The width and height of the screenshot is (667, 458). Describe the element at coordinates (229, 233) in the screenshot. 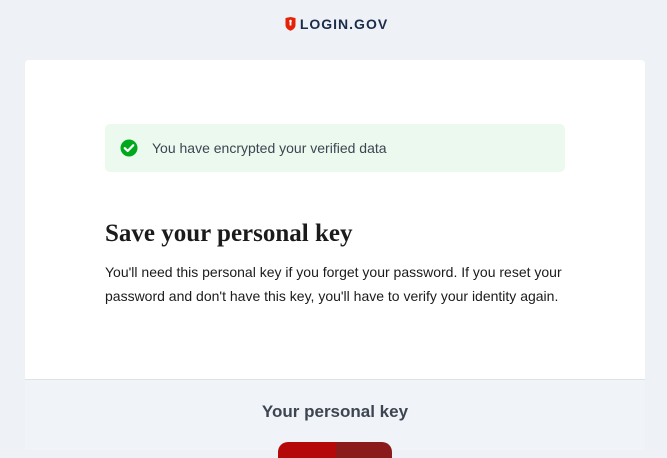

I see `page-title: Save your personal key` at that location.